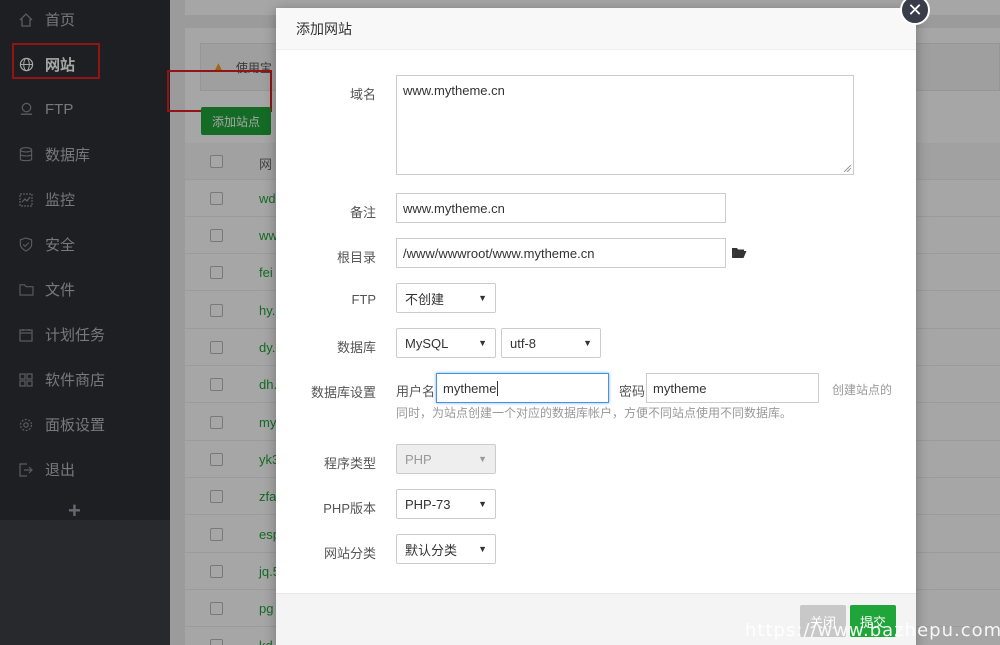 This screenshot has height=645, width=1000. Describe the element at coordinates (446, 298) in the screenshot. I see `ftp-select: 不创建 ▼` at that location.